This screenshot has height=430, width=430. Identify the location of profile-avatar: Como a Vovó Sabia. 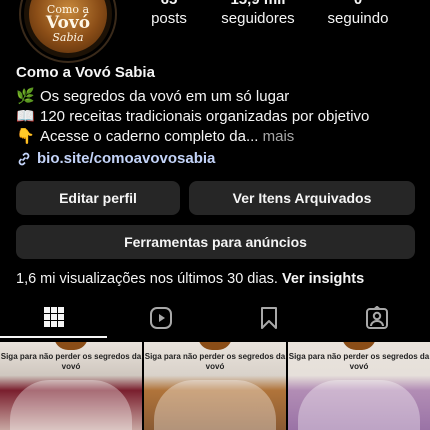
(68, 29).